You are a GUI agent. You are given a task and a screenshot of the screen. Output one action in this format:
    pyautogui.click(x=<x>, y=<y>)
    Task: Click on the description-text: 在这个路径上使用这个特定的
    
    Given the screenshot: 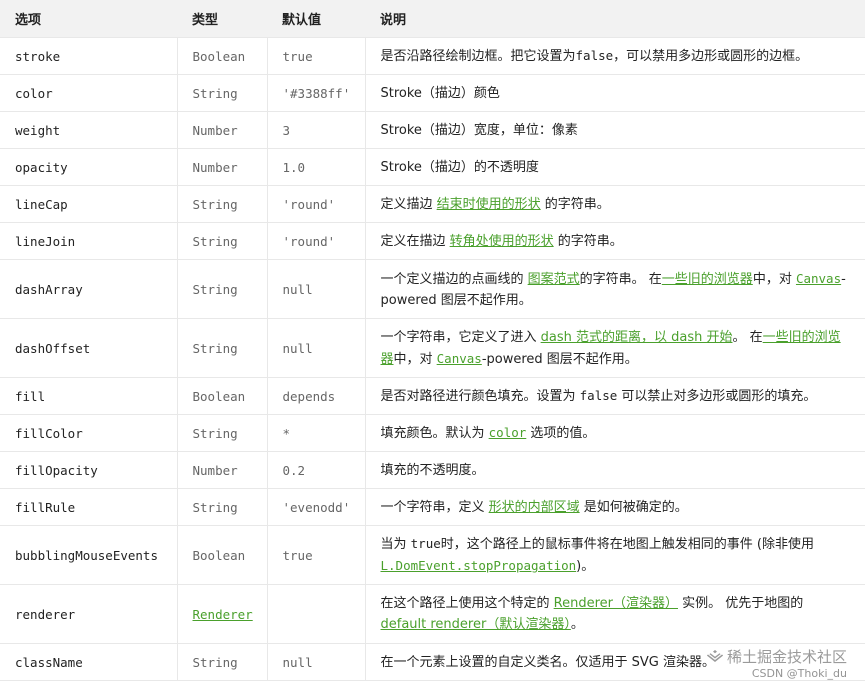 What is the action you would take?
    pyautogui.click(x=467, y=603)
    